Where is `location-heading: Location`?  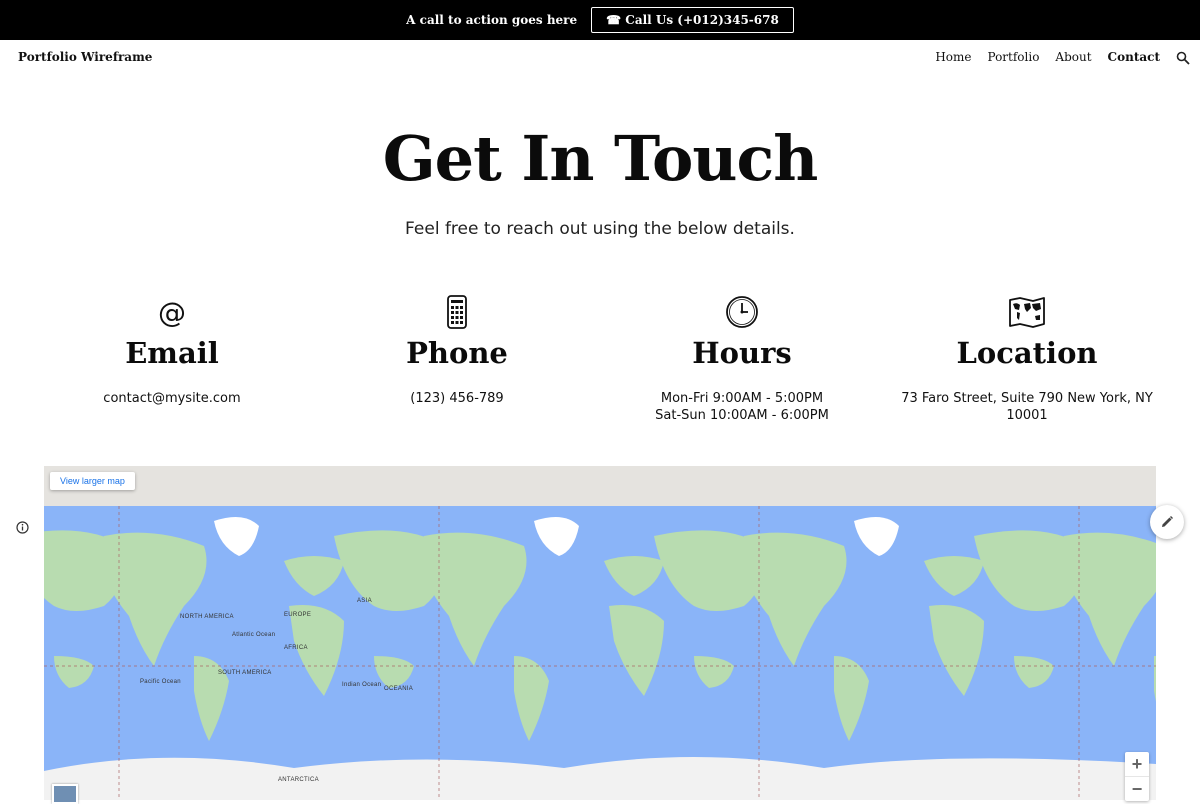 location-heading: Location is located at coordinates (1027, 353).